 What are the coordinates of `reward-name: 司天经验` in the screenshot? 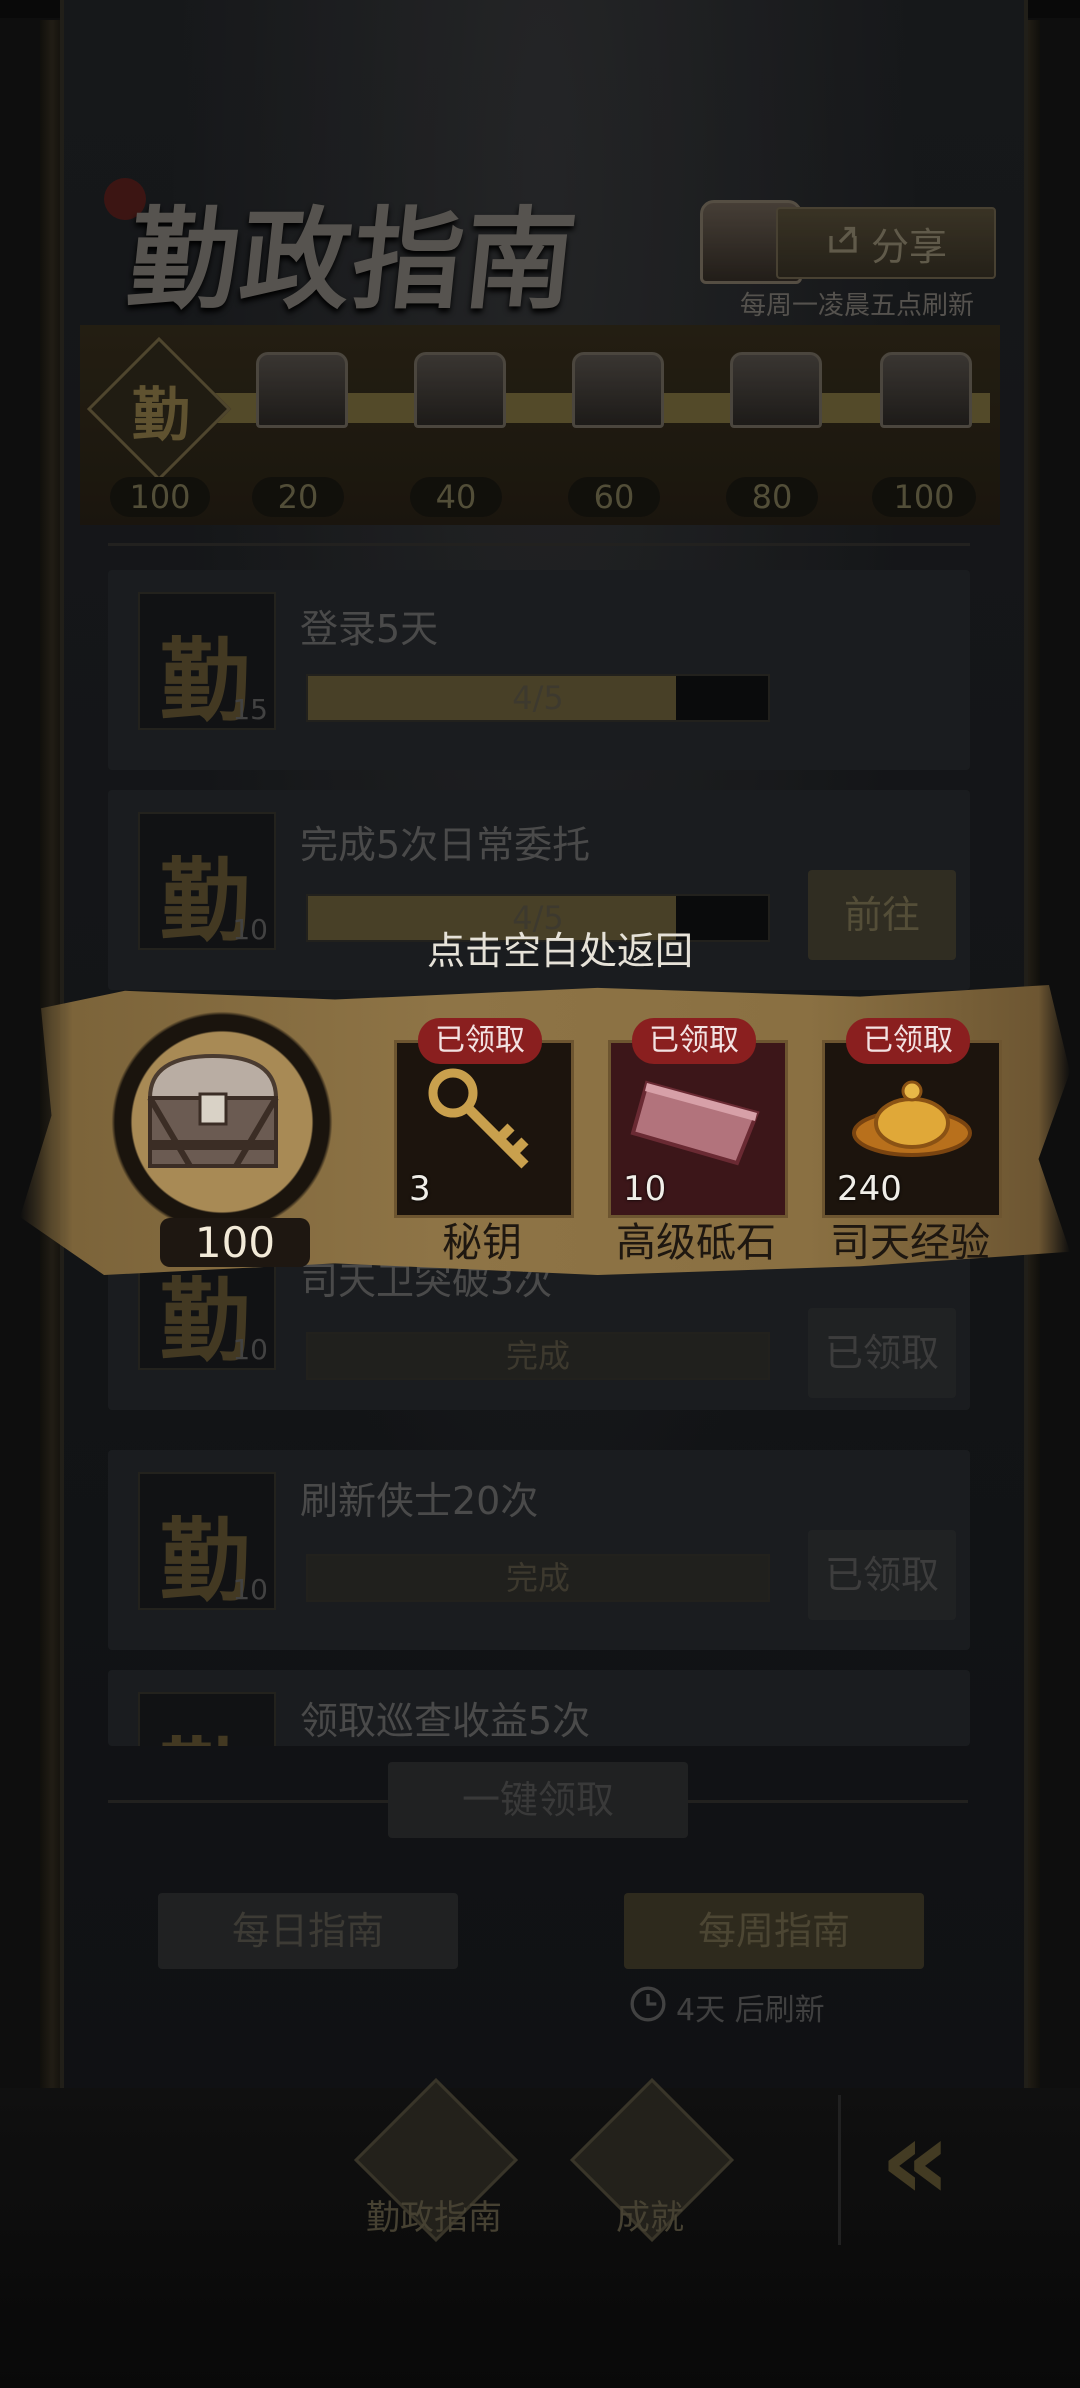 It's located at (910, 1243).